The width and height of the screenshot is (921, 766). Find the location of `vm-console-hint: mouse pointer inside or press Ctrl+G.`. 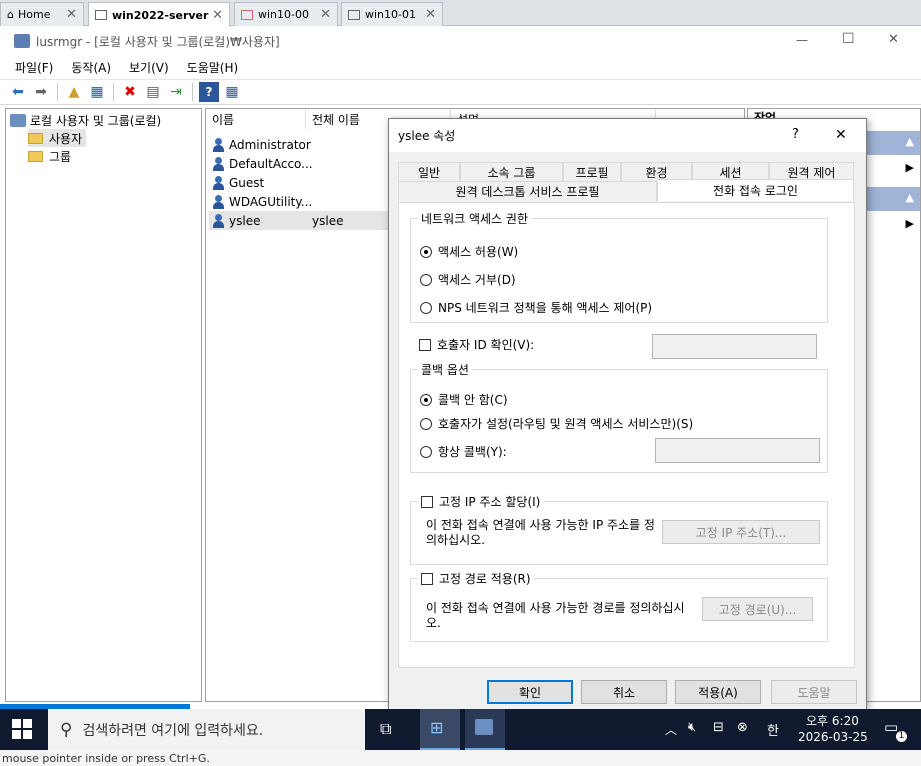

vm-console-hint: mouse pointer inside or press Ctrl+G. is located at coordinates (460, 758).